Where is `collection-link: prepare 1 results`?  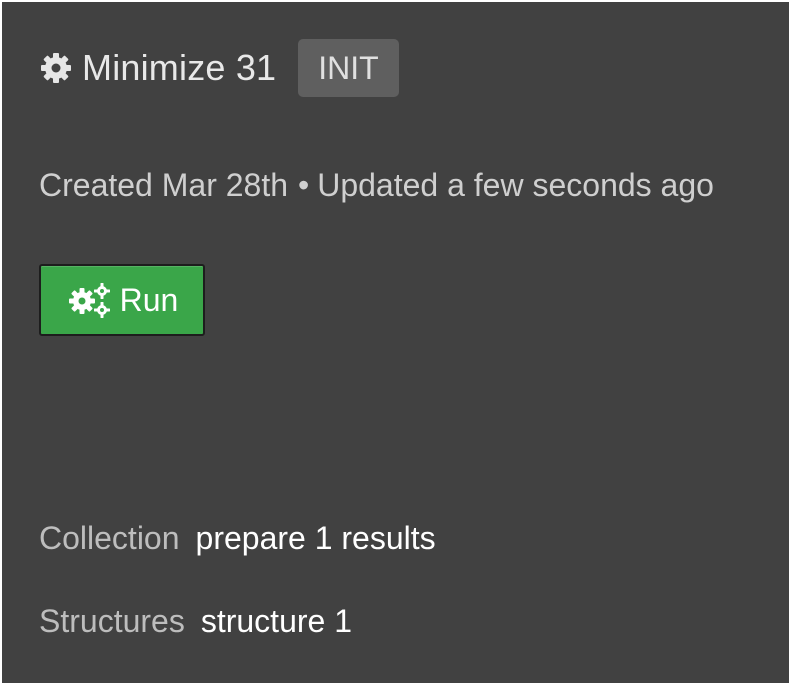 collection-link: prepare 1 results is located at coordinates (316, 538).